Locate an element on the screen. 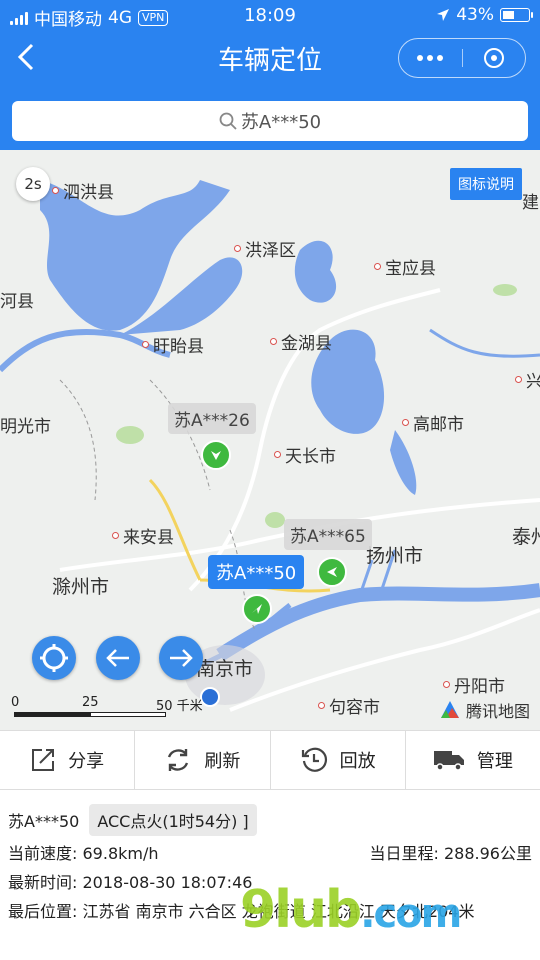  location-arrow-icon is located at coordinates (443, 15).